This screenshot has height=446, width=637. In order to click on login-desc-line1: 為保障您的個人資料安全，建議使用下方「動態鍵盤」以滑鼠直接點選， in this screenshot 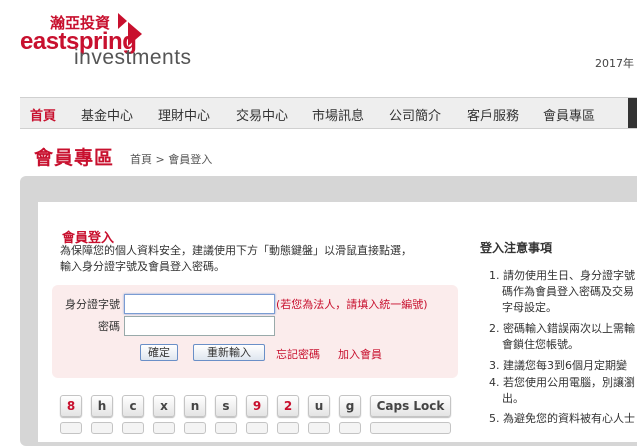, I will do `click(236, 250)`.